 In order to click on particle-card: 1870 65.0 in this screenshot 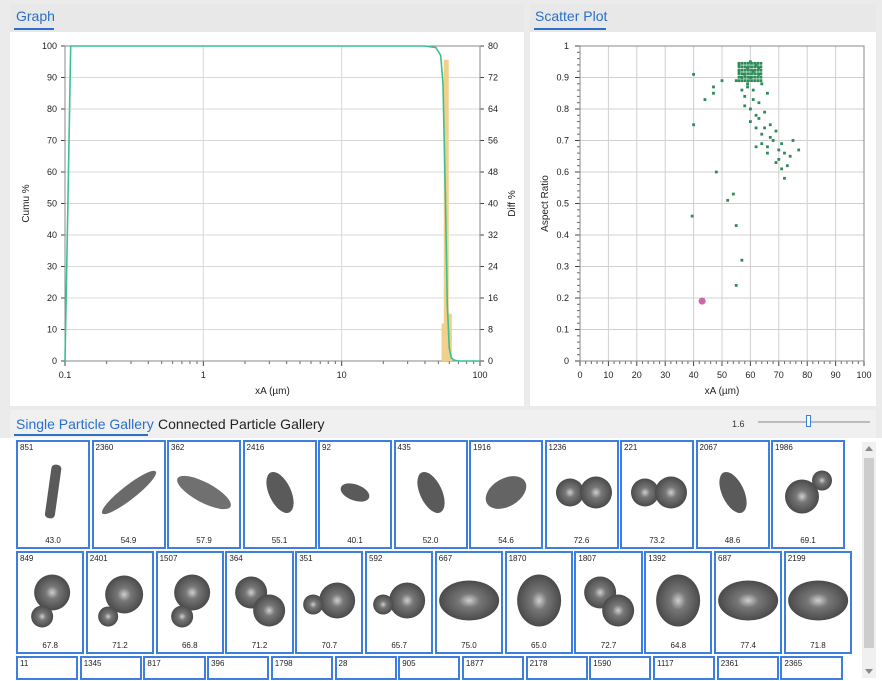, I will do `click(538, 602)`.